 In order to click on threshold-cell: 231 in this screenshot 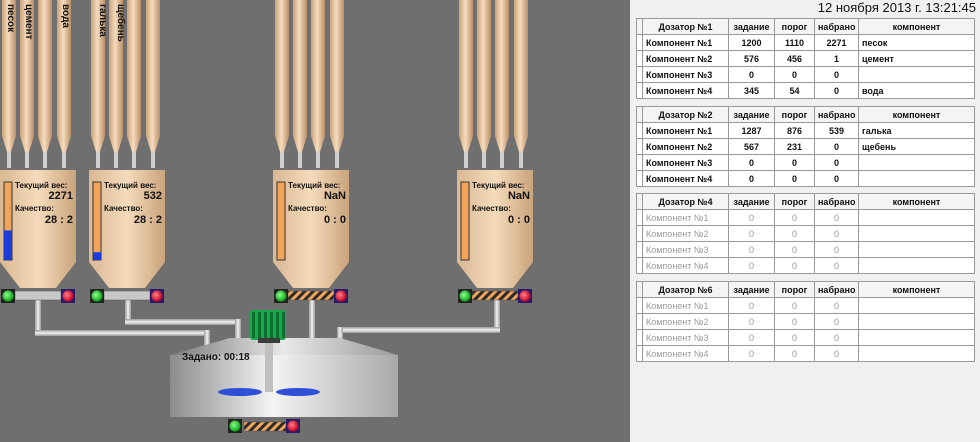, I will do `click(794, 146)`.